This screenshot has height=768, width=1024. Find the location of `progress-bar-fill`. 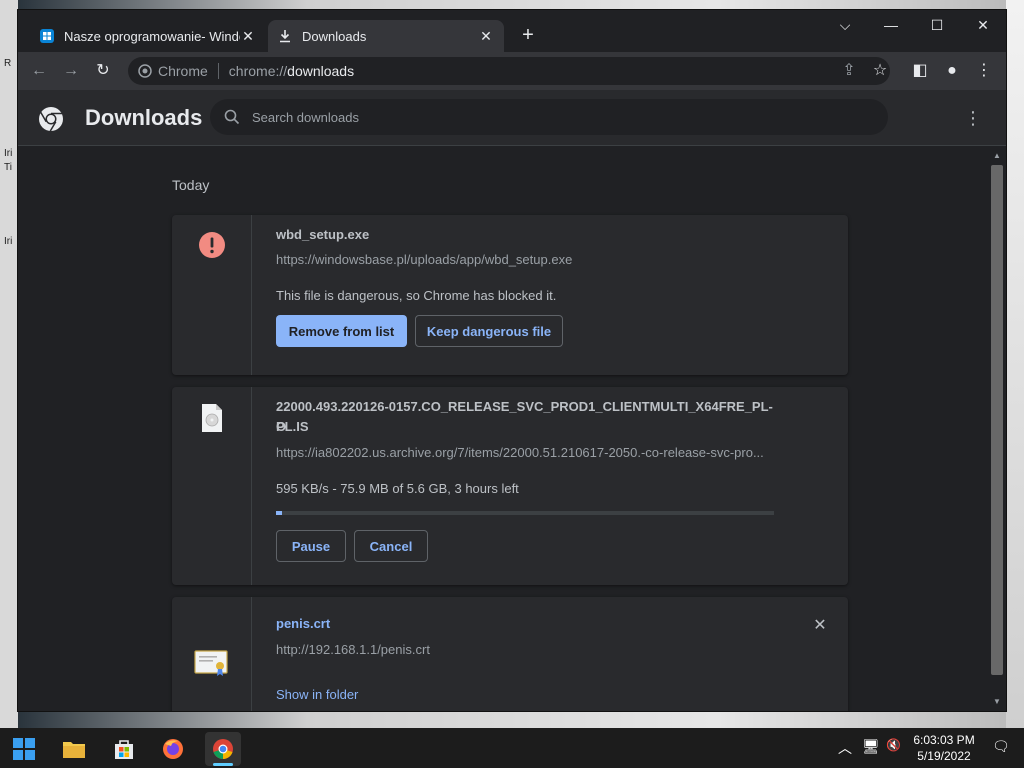

progress-bar-fill is located at coordinates (279, 513).